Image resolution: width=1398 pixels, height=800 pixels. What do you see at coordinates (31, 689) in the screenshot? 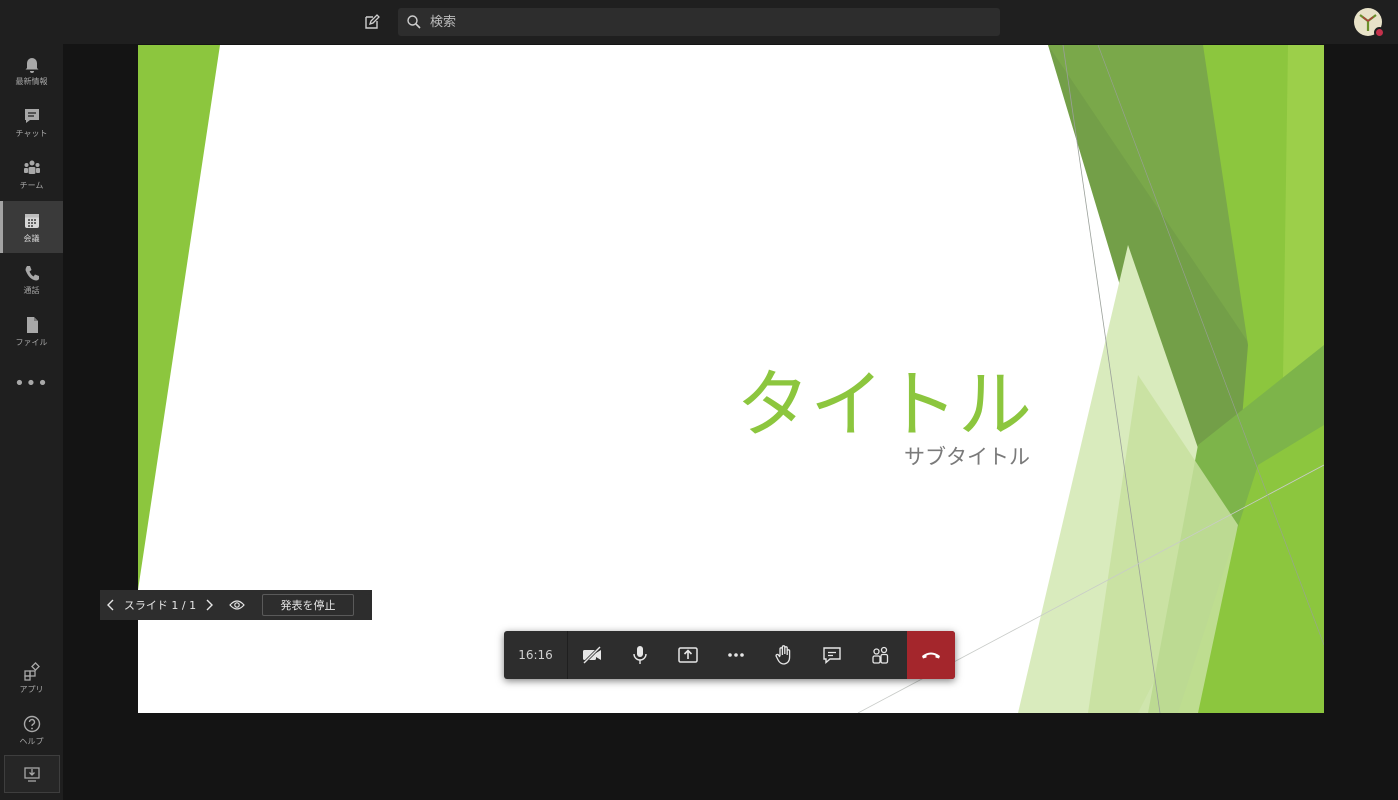
I see `rail-item-label: アプリ` at bounding box center [31, 689].